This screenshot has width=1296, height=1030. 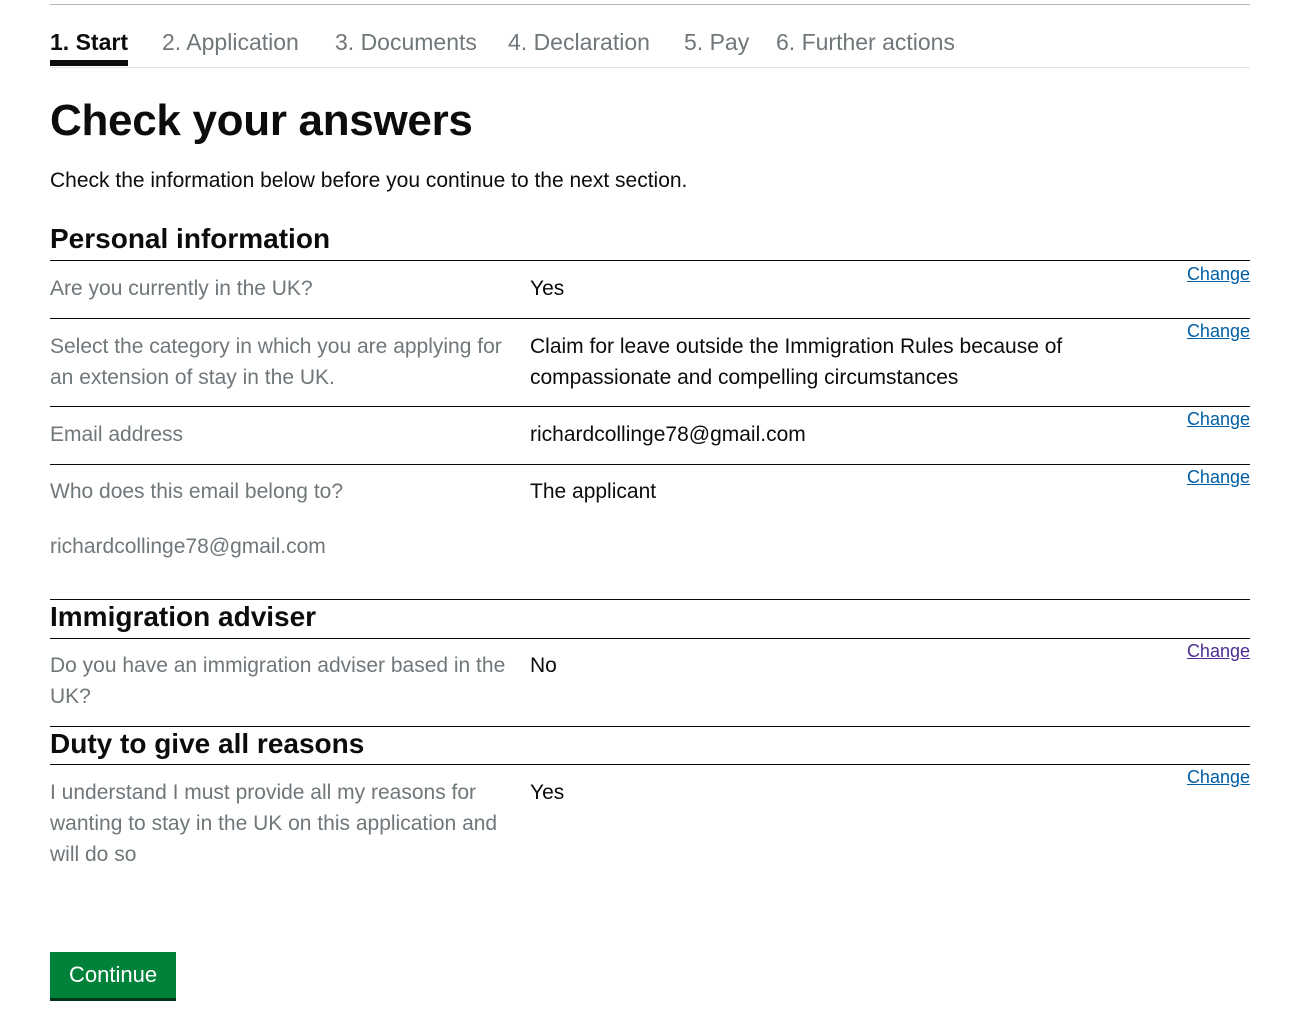 What do you see at coordinates (207, 743) in the screenshot?
I see `section-heading-duty-to-give-reasons: Duty to give all reasons` at bounding box center [207, 743].